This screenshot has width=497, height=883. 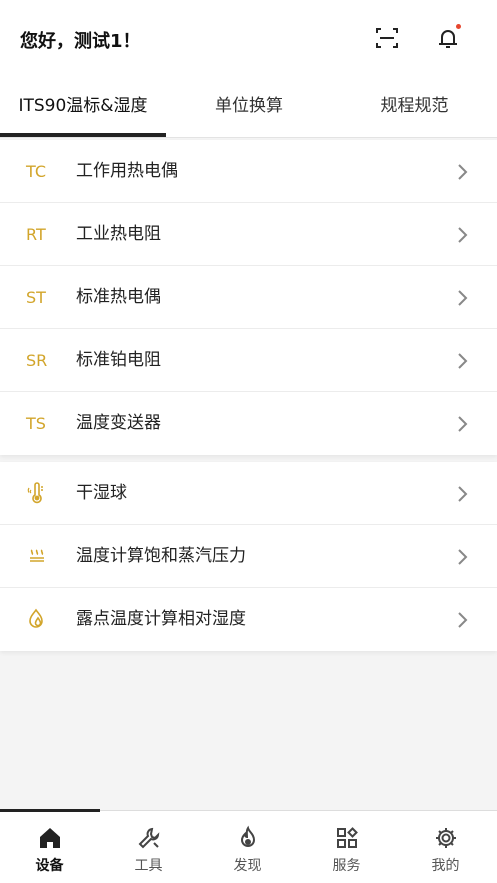 I want to click on grid-icon, so click(x=347, y=837).